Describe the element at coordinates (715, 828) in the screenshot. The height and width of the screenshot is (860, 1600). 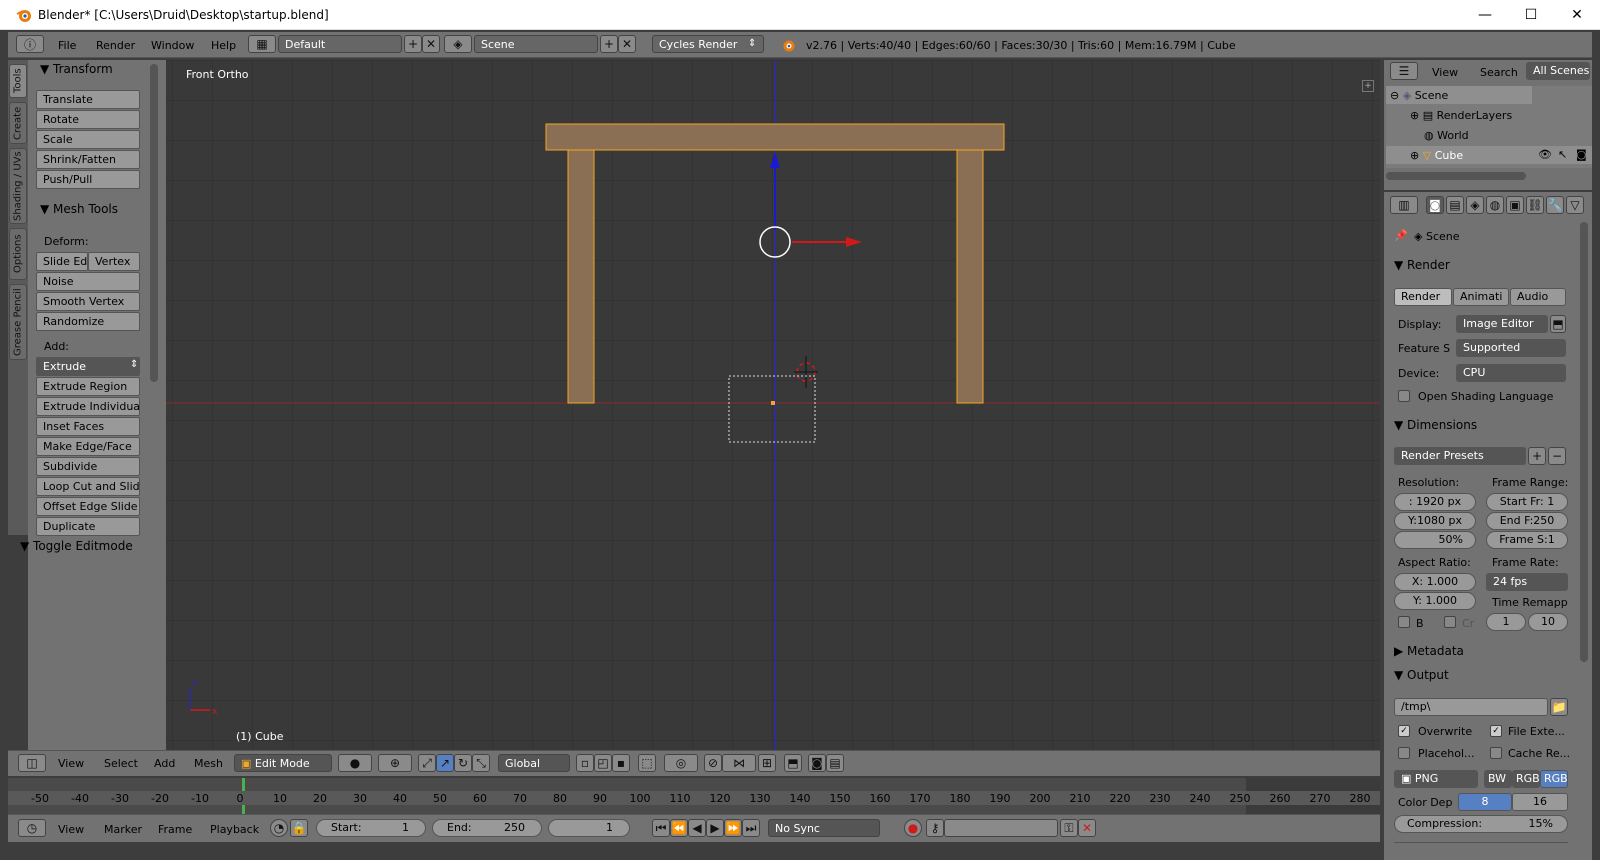
I see `play-icon: ▶` at that location.